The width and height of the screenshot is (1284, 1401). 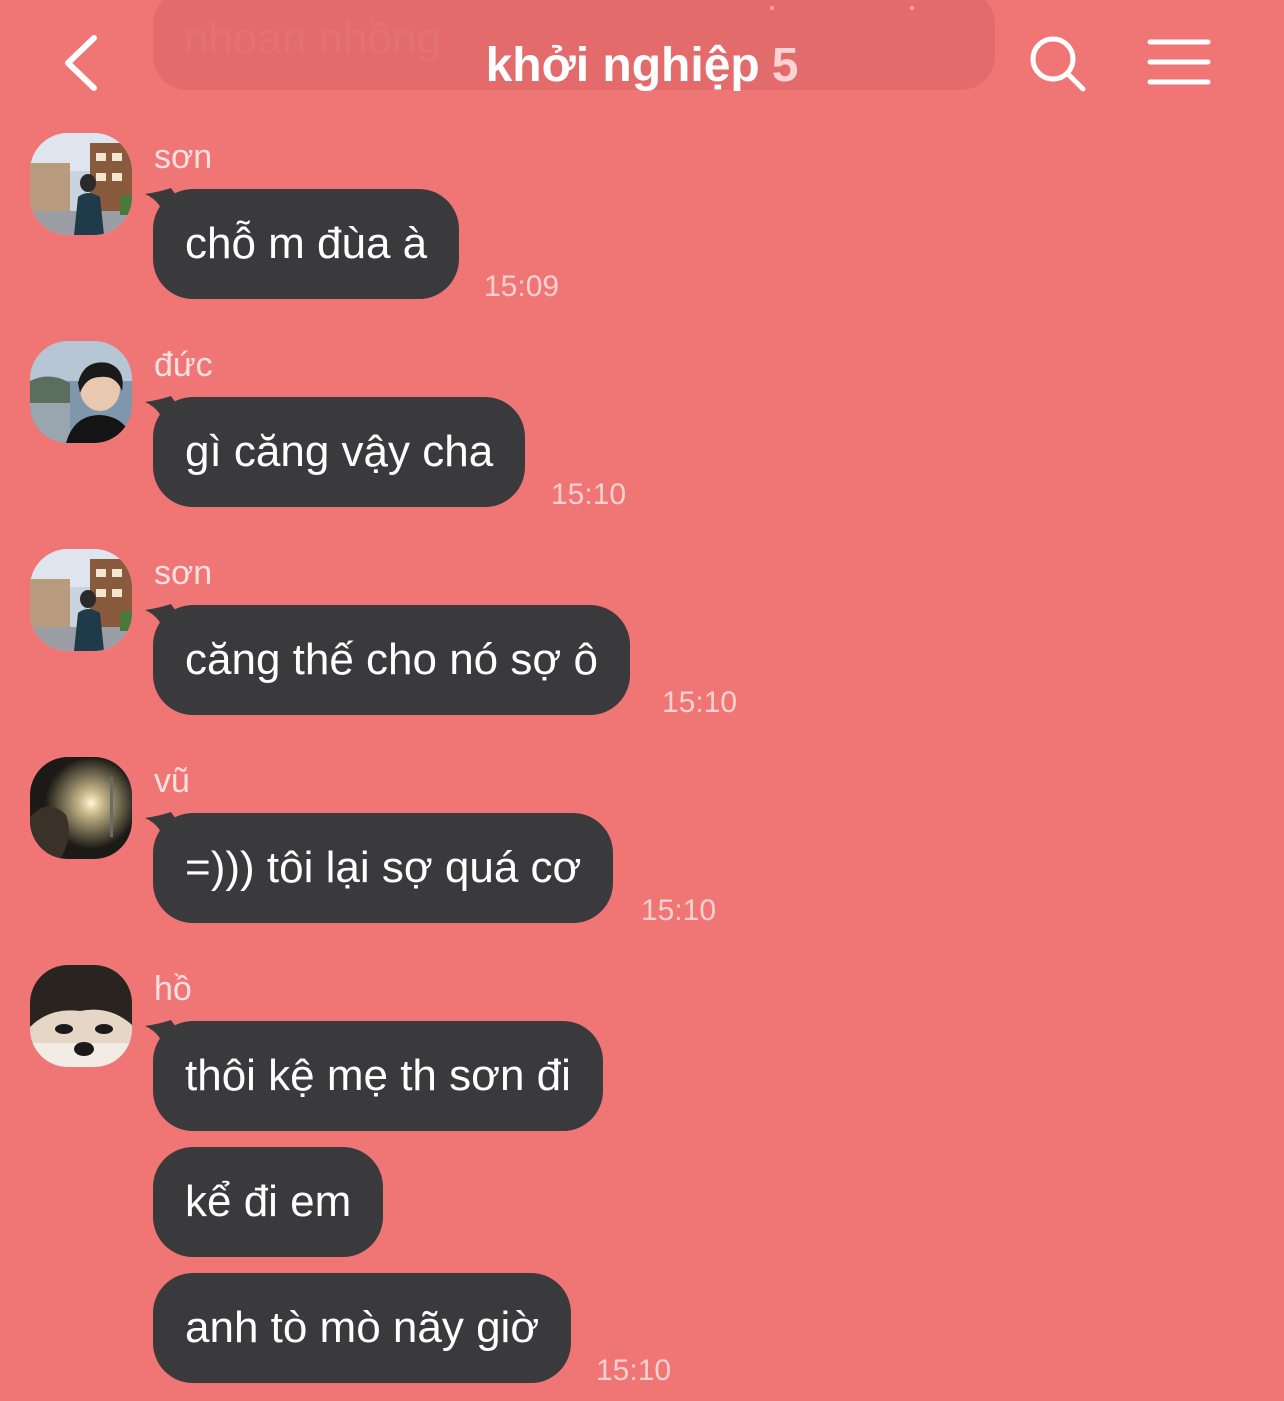 I want to click on message-text: thôi kệ mẹ th sơn đi, so click(x=378, y=1075).